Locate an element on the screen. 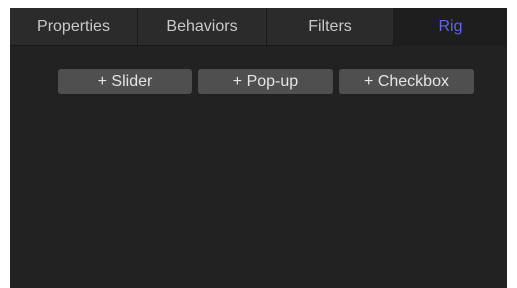 Image resolution: width=517 pixels, height=288 pixels. tab-behaviors: Behaviors is located at coordinates (202, 27).